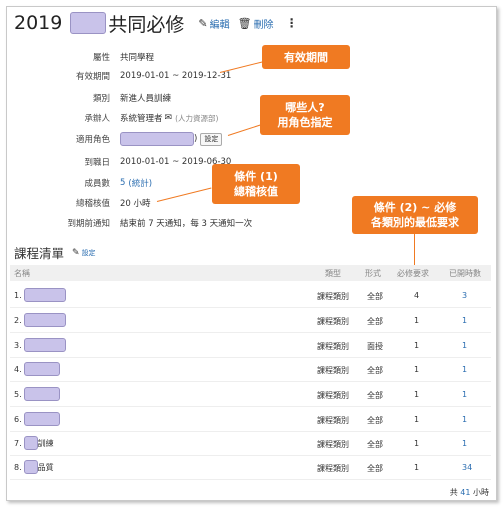  I want to click on handler-dept: (人力資源部), so click(197, 118).